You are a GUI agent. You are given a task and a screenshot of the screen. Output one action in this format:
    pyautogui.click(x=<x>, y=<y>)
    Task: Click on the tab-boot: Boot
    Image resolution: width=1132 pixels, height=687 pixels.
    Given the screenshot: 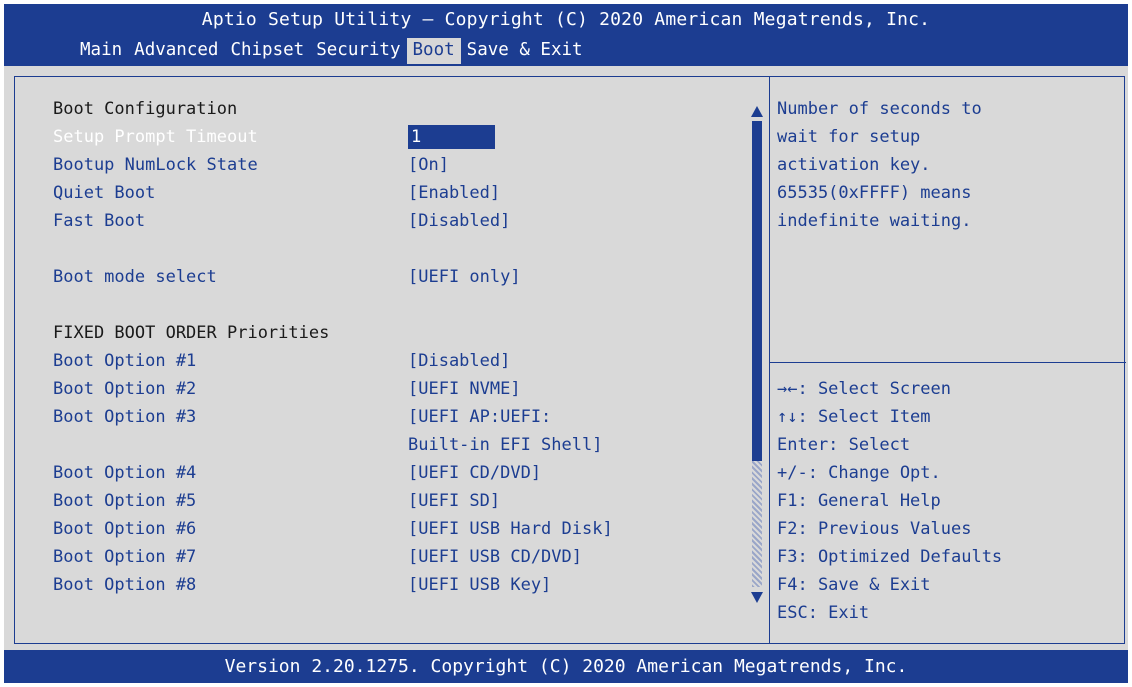 What is the action you would take?
    pyautogui.click(x=433, y=51)
    